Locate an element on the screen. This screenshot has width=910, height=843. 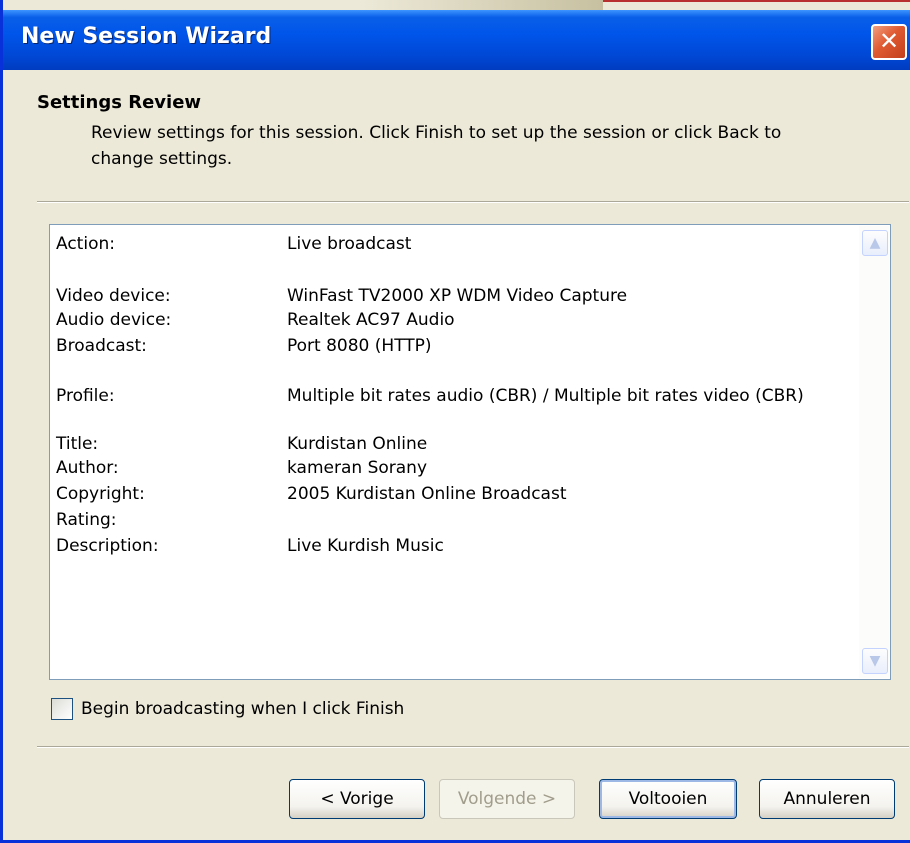
close-button: ✕ is located at coordinates (889, 42).